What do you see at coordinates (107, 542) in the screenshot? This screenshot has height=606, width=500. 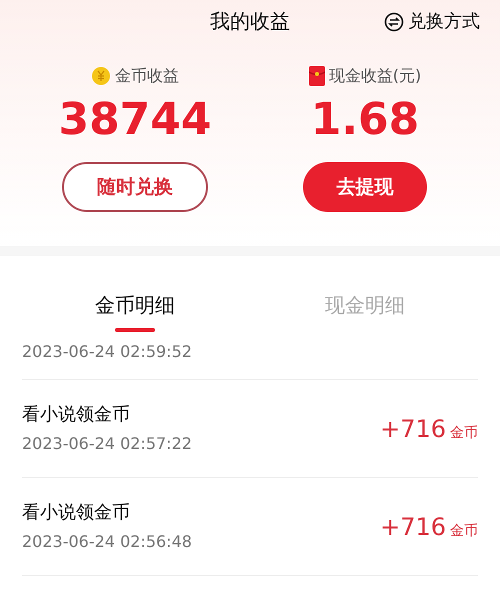 I see `record-time: 2023-06-24 02:56:48` at bounding box center [107, 542].